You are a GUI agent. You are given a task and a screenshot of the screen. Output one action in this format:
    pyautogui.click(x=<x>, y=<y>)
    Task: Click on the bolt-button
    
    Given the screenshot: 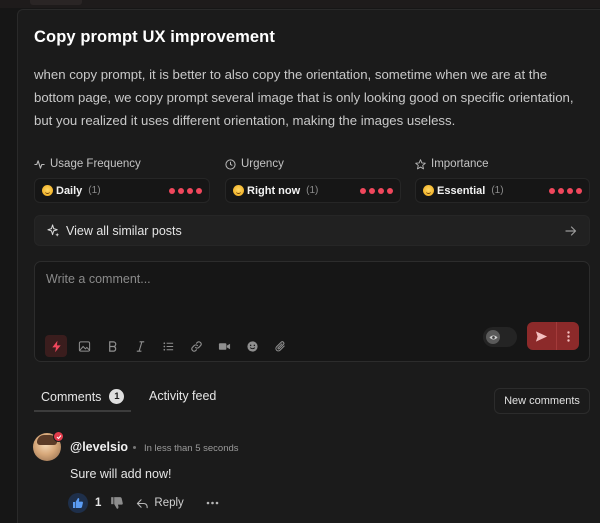 What is the action you would take?
    pyautogui.click(x=56, y=346)
    